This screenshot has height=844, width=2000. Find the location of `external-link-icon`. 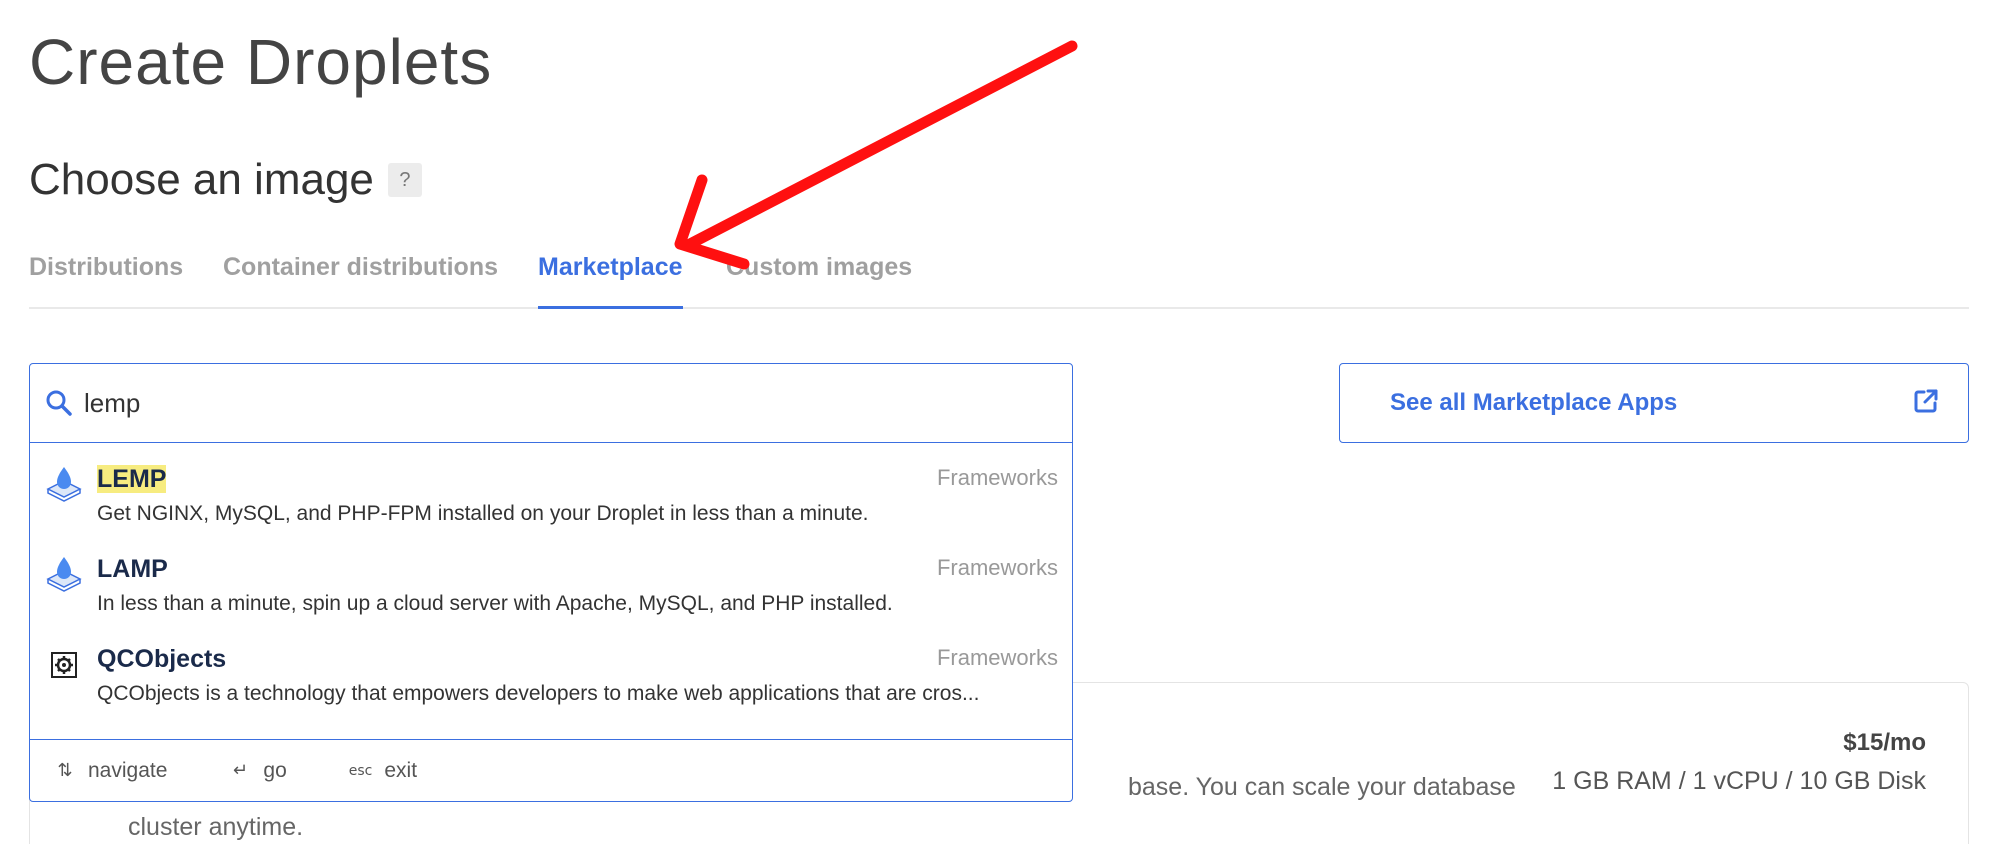

external-link-icon is located at coordinates (1926, 403).